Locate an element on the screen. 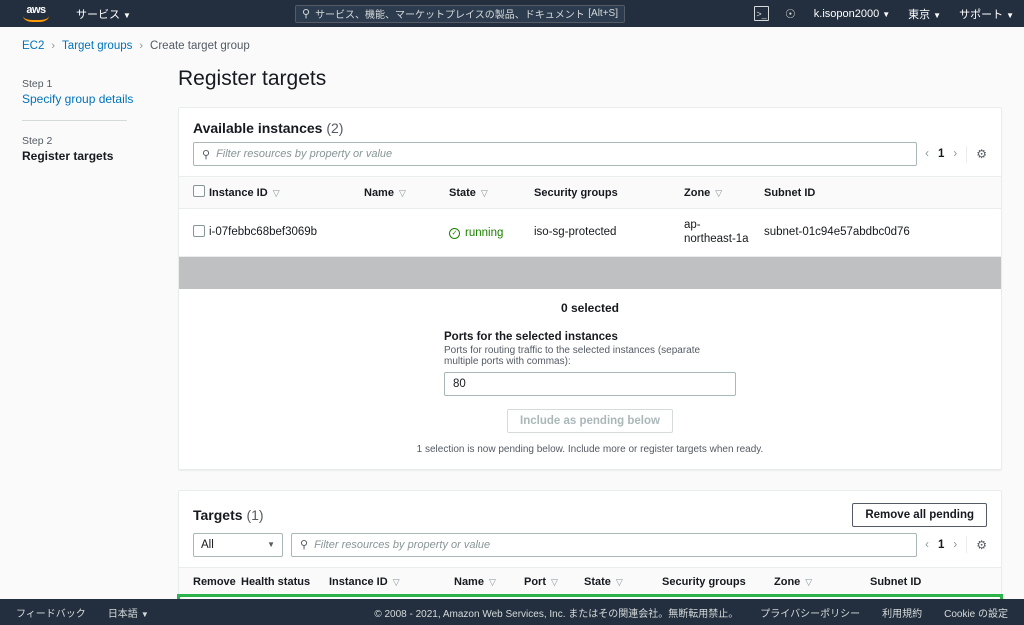  sidebar-step-2: Step 2 Register targets is located at coordinates (100, 149).